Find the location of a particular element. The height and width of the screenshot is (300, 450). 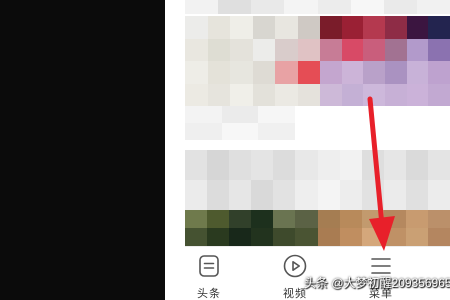

news-list-icon is located at coordinates (209, 266).